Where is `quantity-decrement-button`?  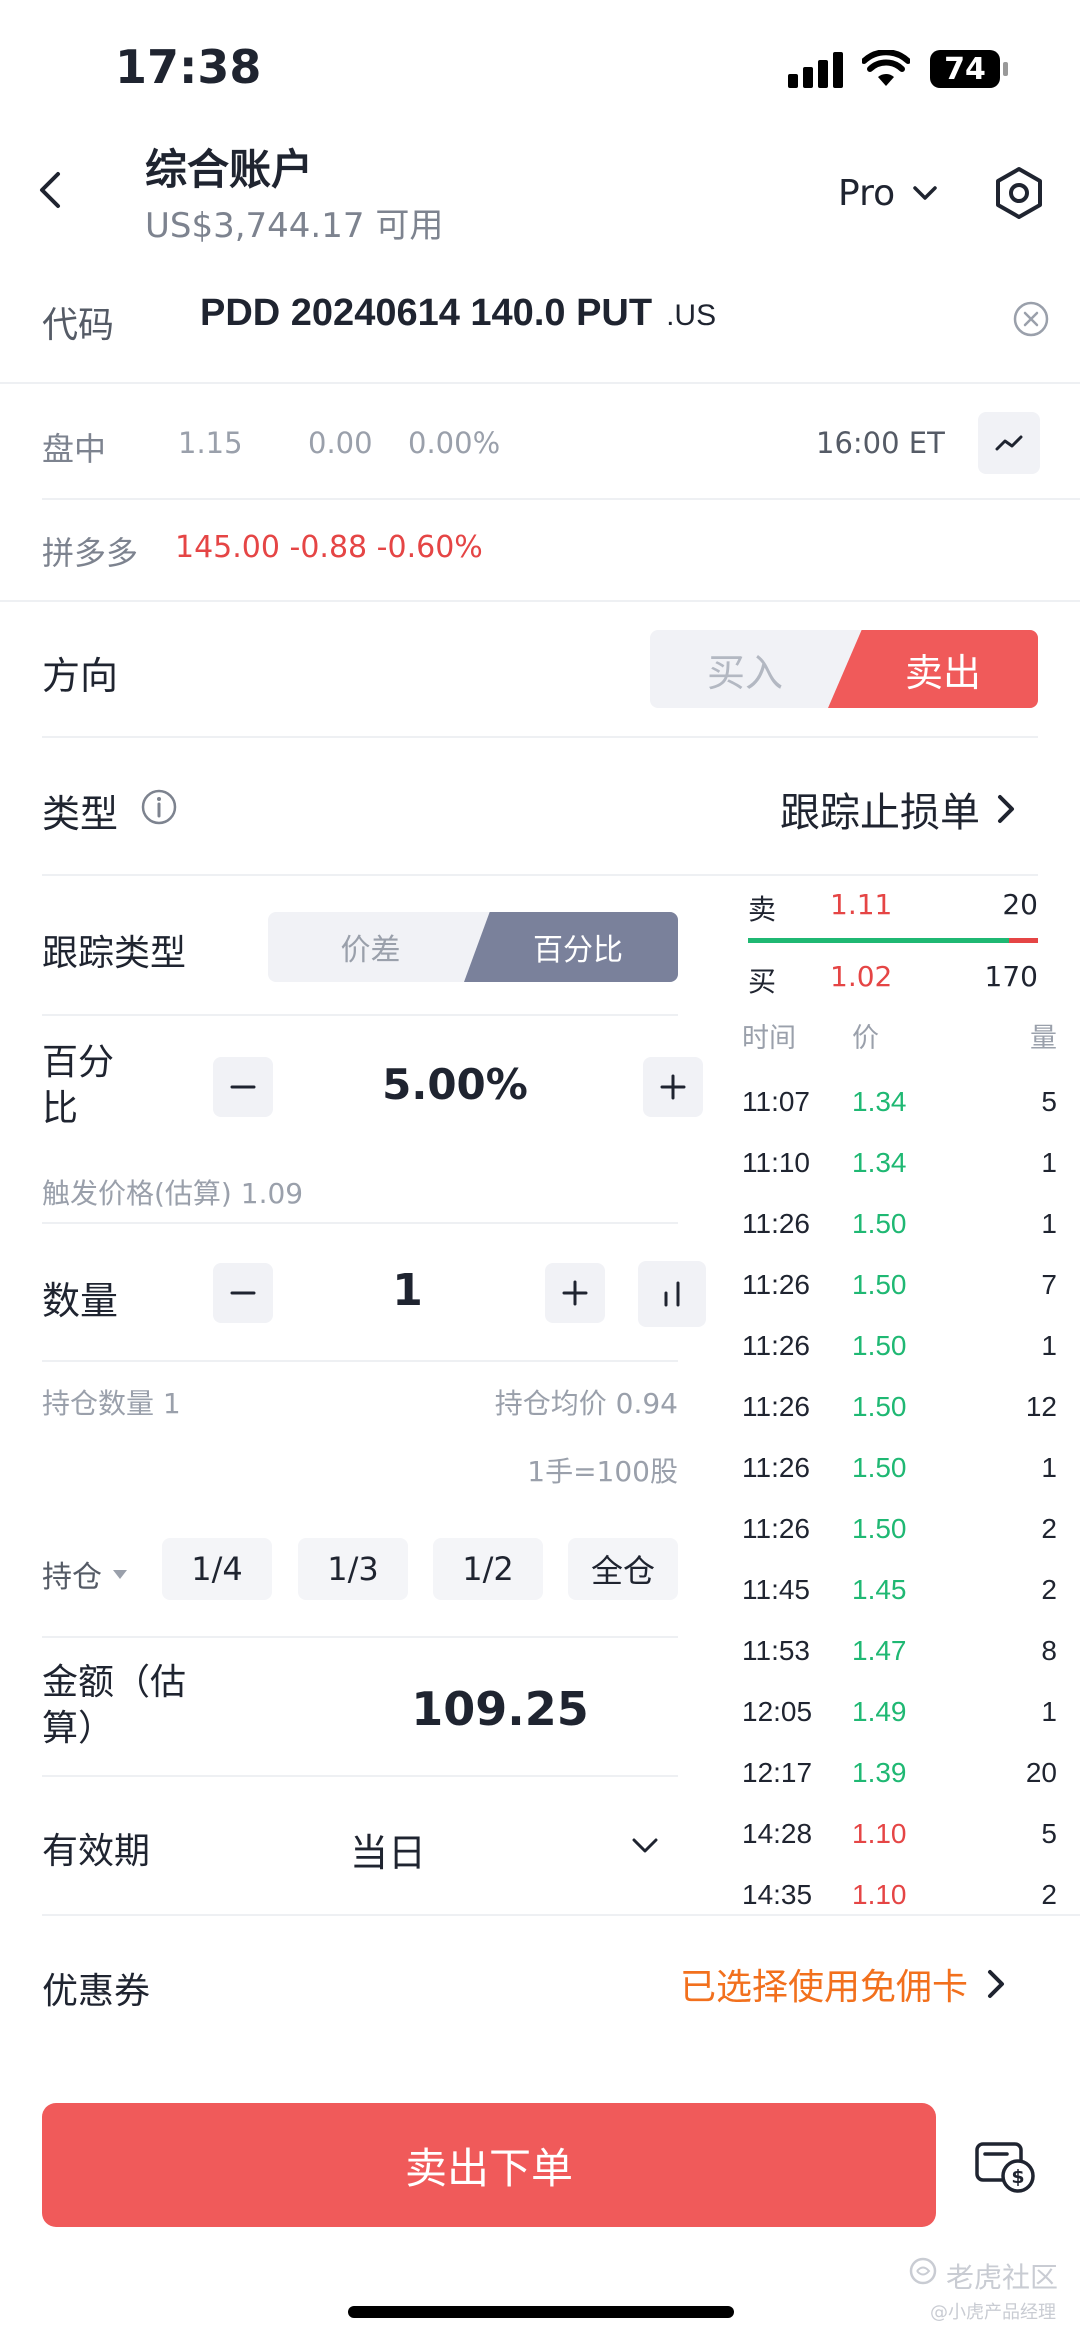
quantity-decrement-button is located at coordinates (243, 1293).